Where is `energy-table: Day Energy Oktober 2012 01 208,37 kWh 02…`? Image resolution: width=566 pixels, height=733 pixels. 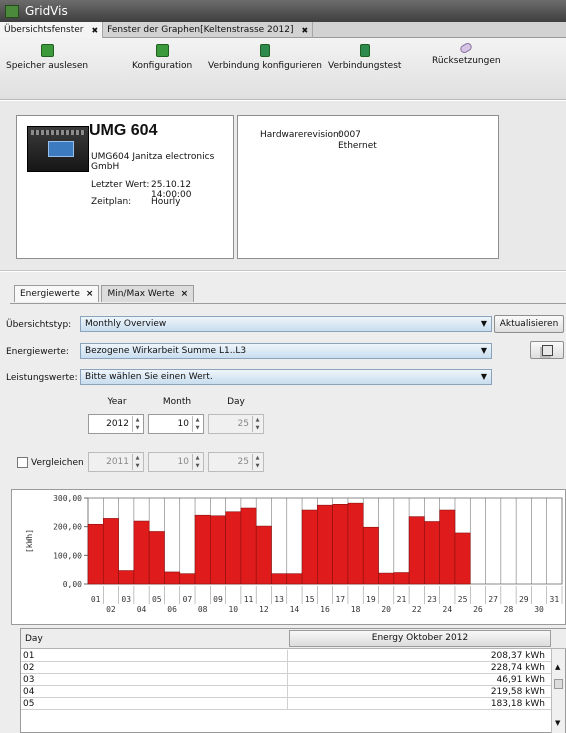
energy-table: Day Energy Oktober 2012 01 208,37 kWh 02… is located at coordinates (293, 680).